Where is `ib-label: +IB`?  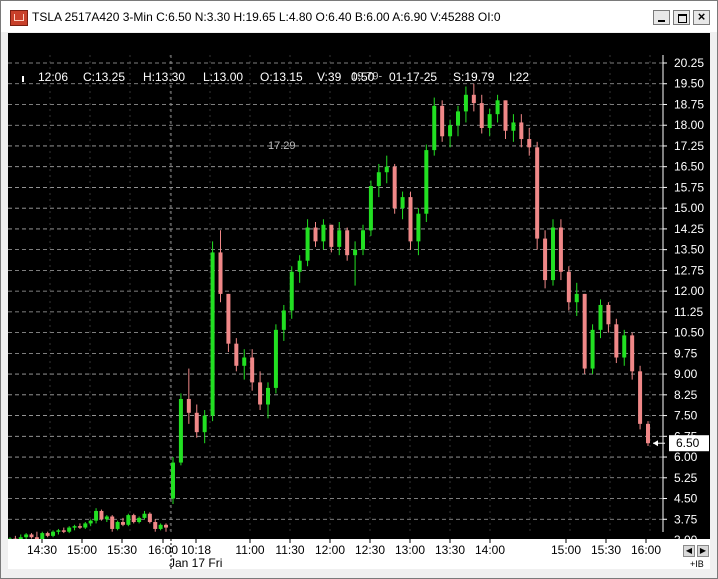 ib-label: +IB is located at coordinates (697, 564).